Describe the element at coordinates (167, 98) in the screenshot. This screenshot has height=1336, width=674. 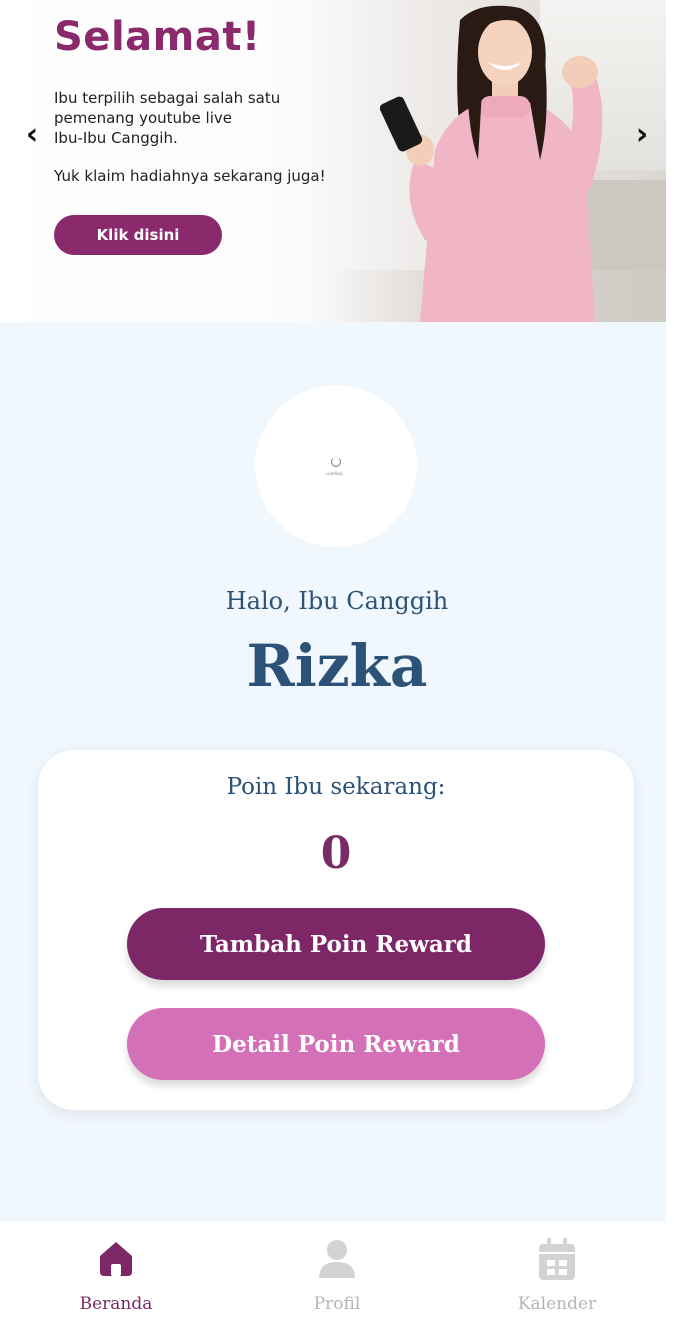
I see `banner-line: Ibu terpilih sebagai salah satu` at that location.